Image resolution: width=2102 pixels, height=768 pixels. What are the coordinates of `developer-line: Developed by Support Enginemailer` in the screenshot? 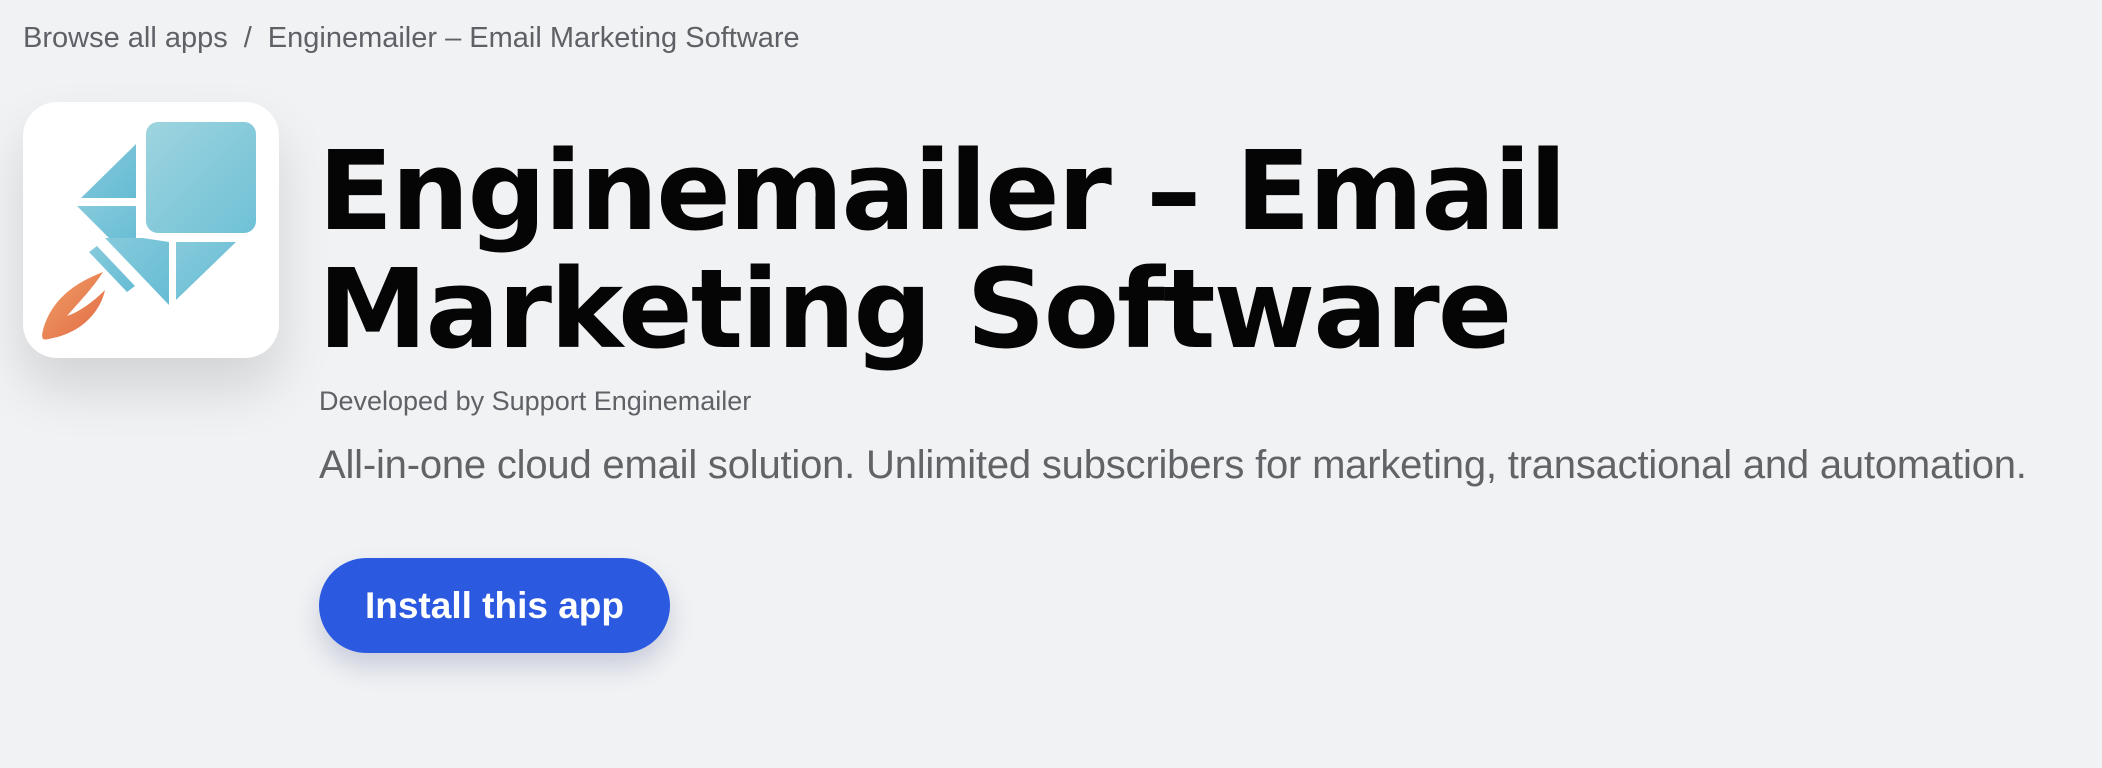 It's located at (535, 401).